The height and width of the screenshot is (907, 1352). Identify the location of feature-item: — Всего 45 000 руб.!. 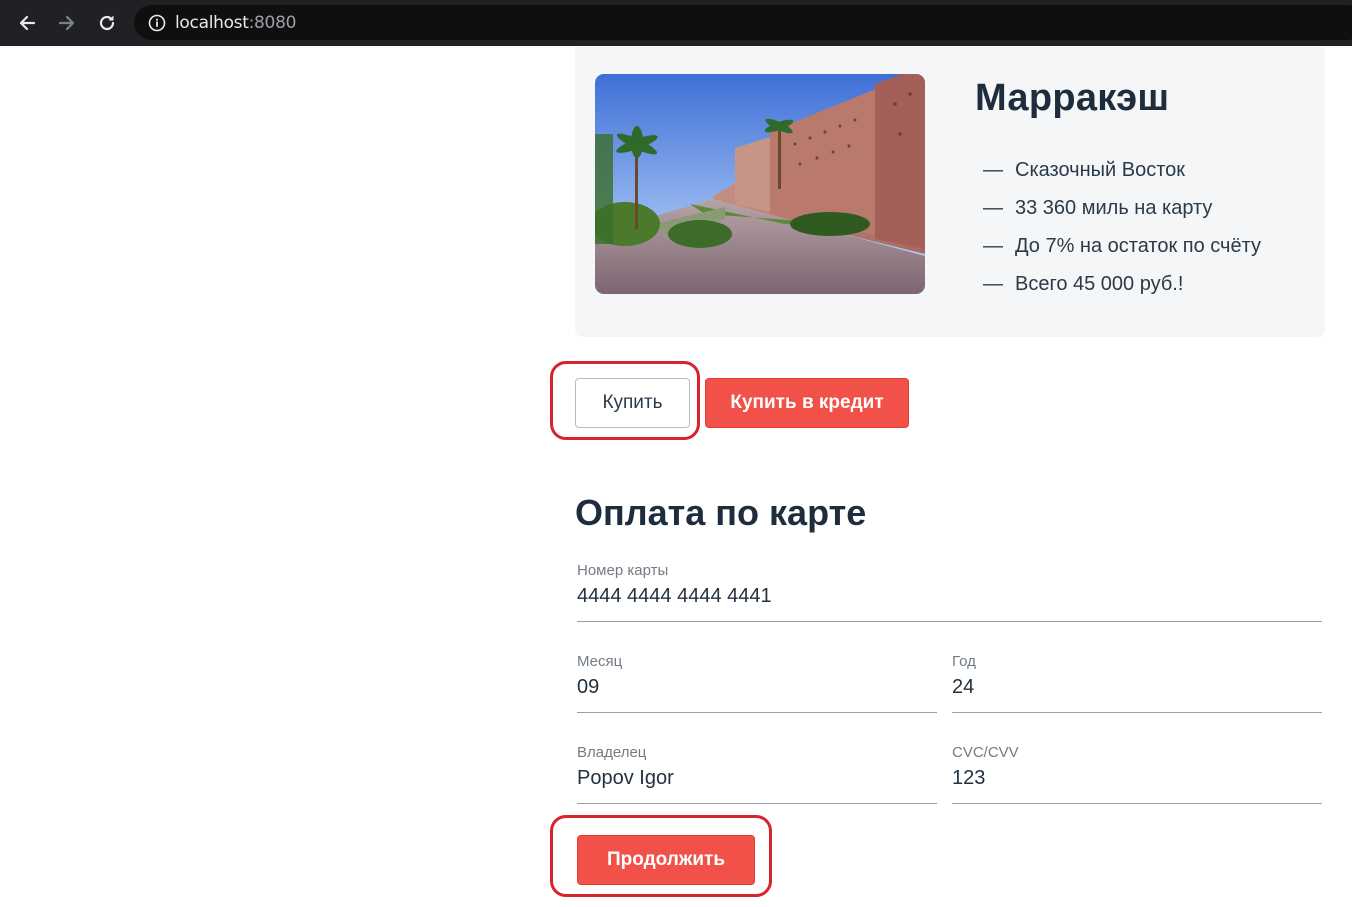
(1083, 284).